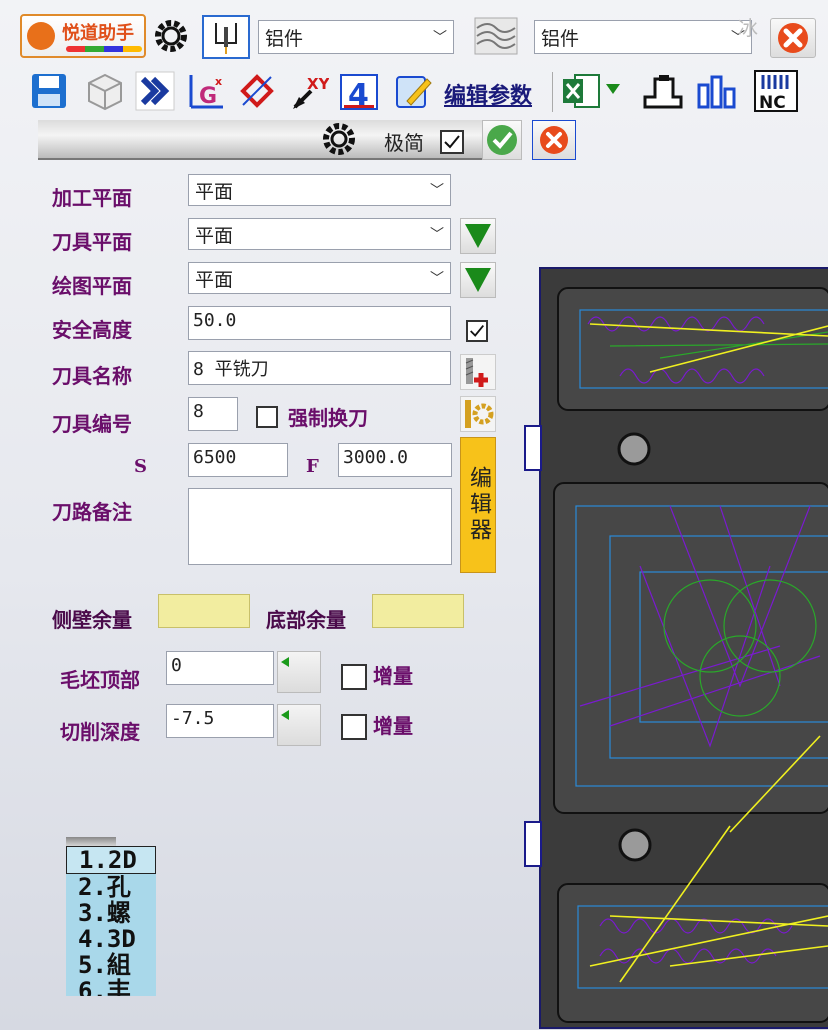 This screenshot has height=1030, width=828. Describe the element at coordinates (339, 139) in the screenshot. I see `panel-settings-button` at that location.